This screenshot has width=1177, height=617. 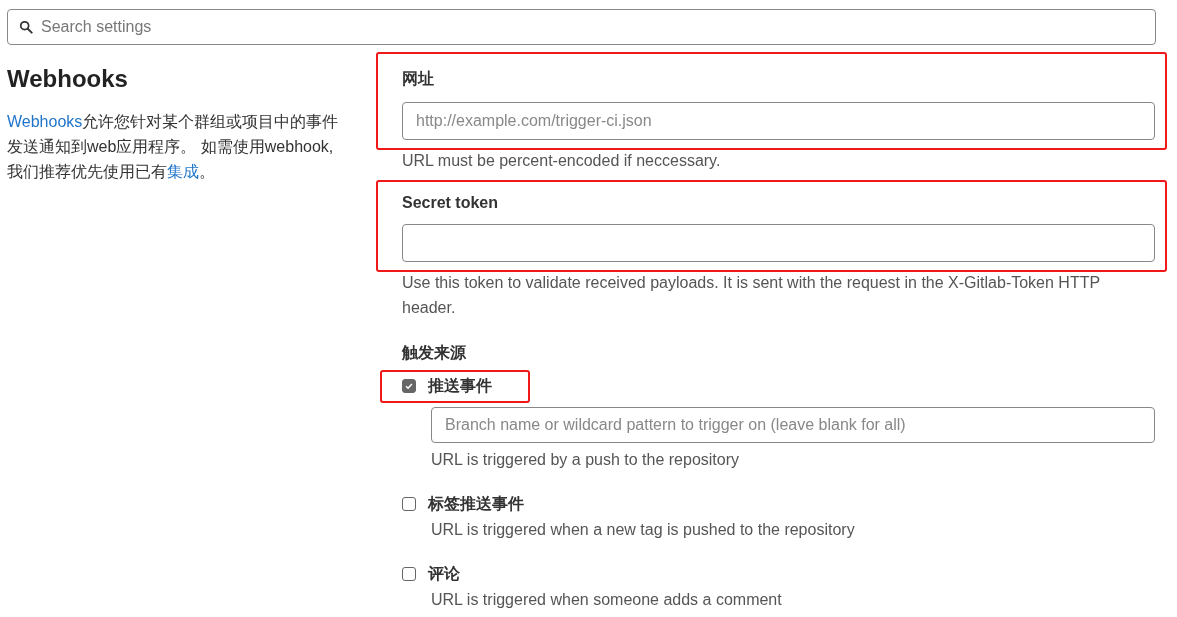 What do you see at coordinates (581, 27) in the screenshot?
I see `search-field: Search settings` at bounding box center [581, 27].